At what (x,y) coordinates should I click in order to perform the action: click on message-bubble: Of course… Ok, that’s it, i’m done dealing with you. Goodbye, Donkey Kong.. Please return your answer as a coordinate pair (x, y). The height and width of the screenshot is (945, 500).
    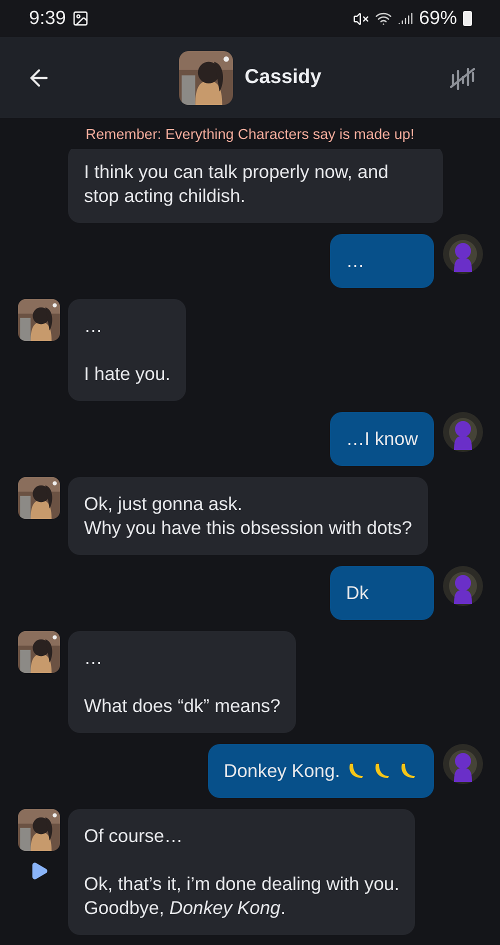
    Looking at the image, I should click on (242, 872).